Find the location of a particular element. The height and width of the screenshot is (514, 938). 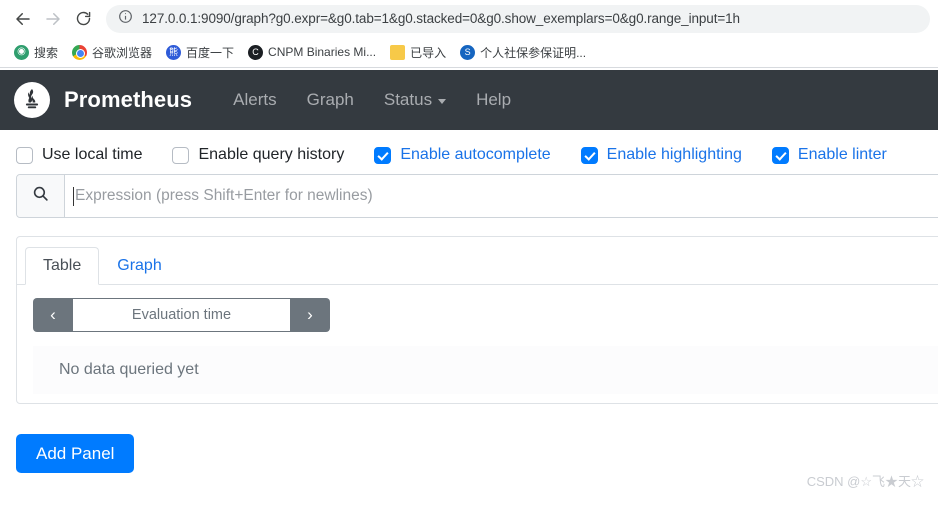

nav-link-label: Status is located at coordinates (408, 99).